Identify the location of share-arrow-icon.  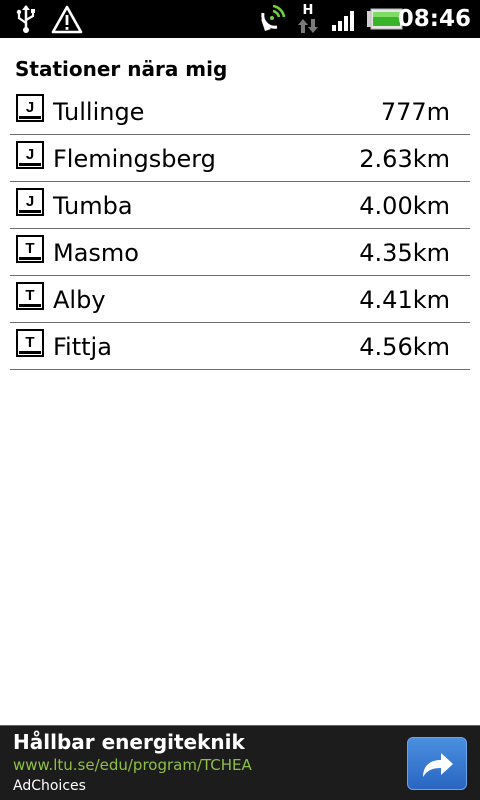
(438, 764).